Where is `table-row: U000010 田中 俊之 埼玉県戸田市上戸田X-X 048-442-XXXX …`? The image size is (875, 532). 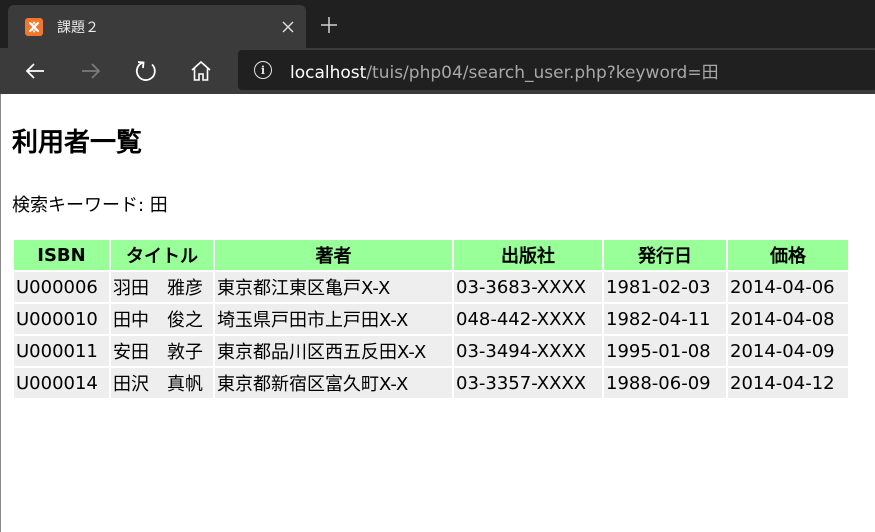 table-row: U000010 田中 俊之 埼玉県戸田市上戸田X-X 048-442-XXXX … is located at coordinates (431, 319).